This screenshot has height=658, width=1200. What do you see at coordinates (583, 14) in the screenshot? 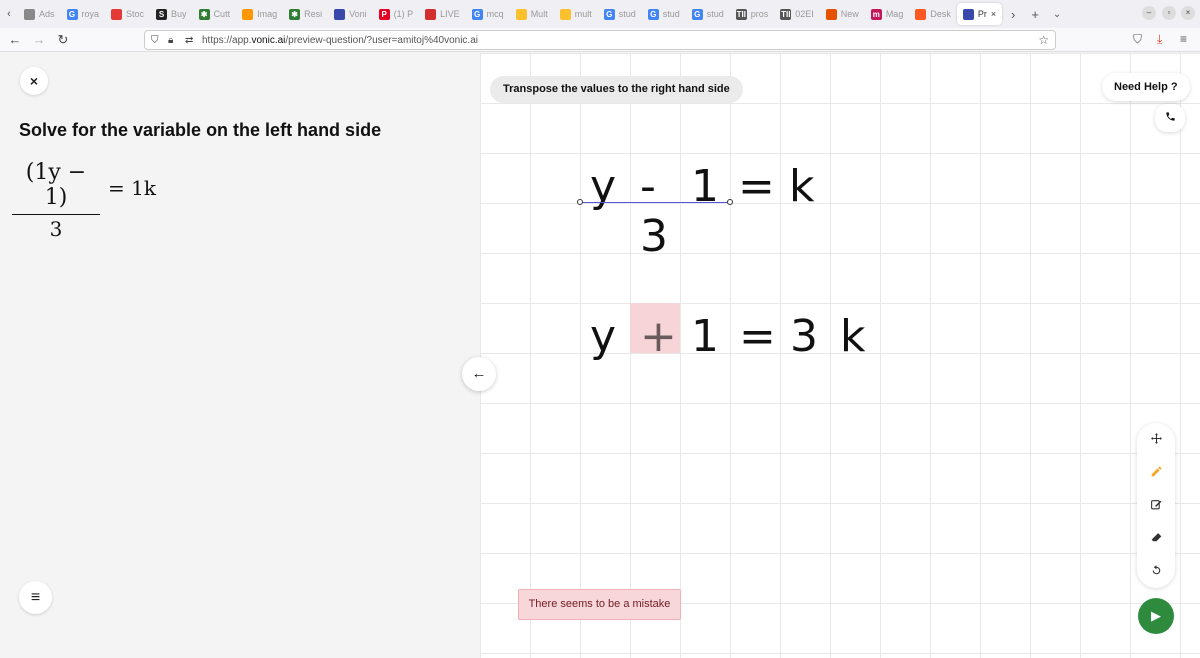
I see `tab-title: mult` at bounding box center [583, 14].